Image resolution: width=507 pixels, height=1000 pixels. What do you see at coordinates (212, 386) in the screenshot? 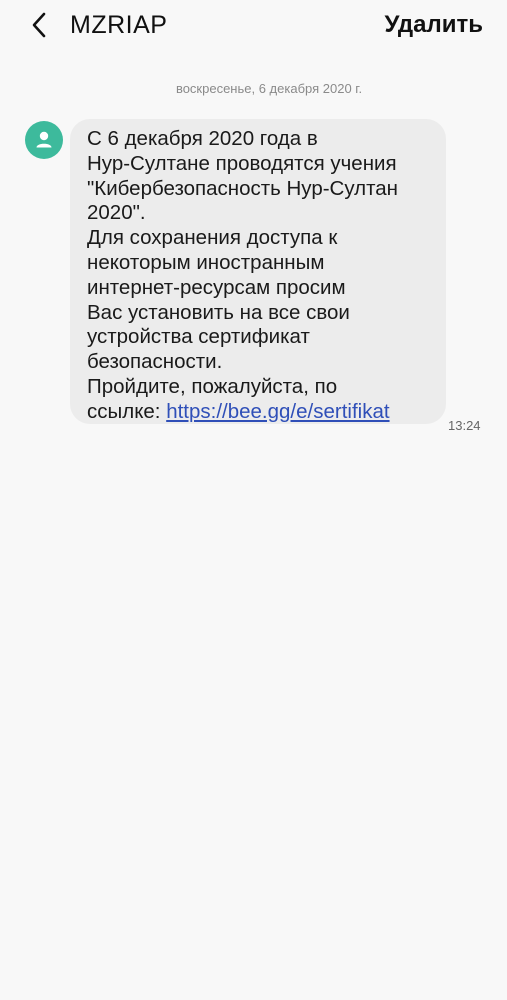
I see `message-line: Пройдите, пожалуйста, по` at bounding box center [212, 386].